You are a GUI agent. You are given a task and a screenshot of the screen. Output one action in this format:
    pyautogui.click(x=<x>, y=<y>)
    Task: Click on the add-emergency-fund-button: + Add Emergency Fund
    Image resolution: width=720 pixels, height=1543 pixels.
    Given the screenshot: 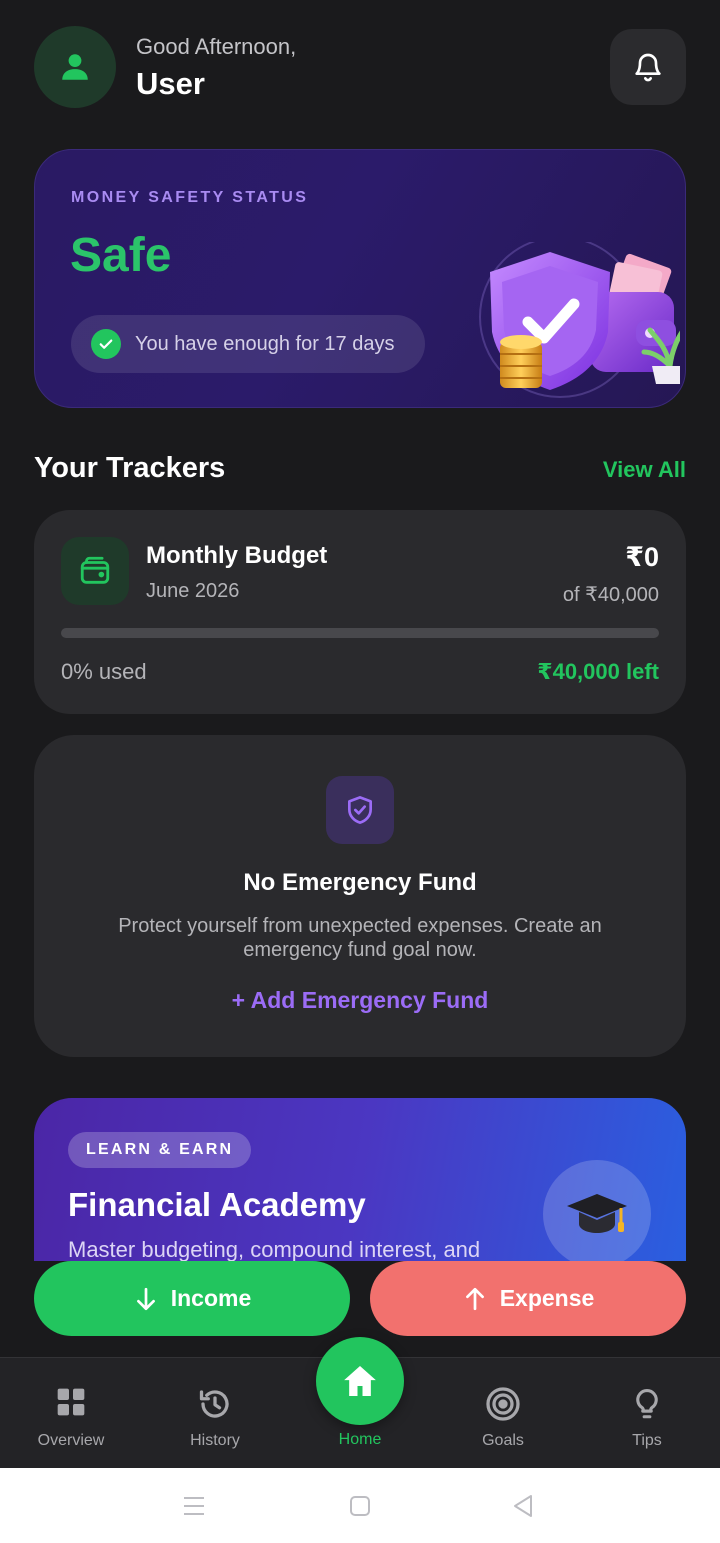 What is the action you would take?
    pyautogui.click(x=360, y=1000)
    